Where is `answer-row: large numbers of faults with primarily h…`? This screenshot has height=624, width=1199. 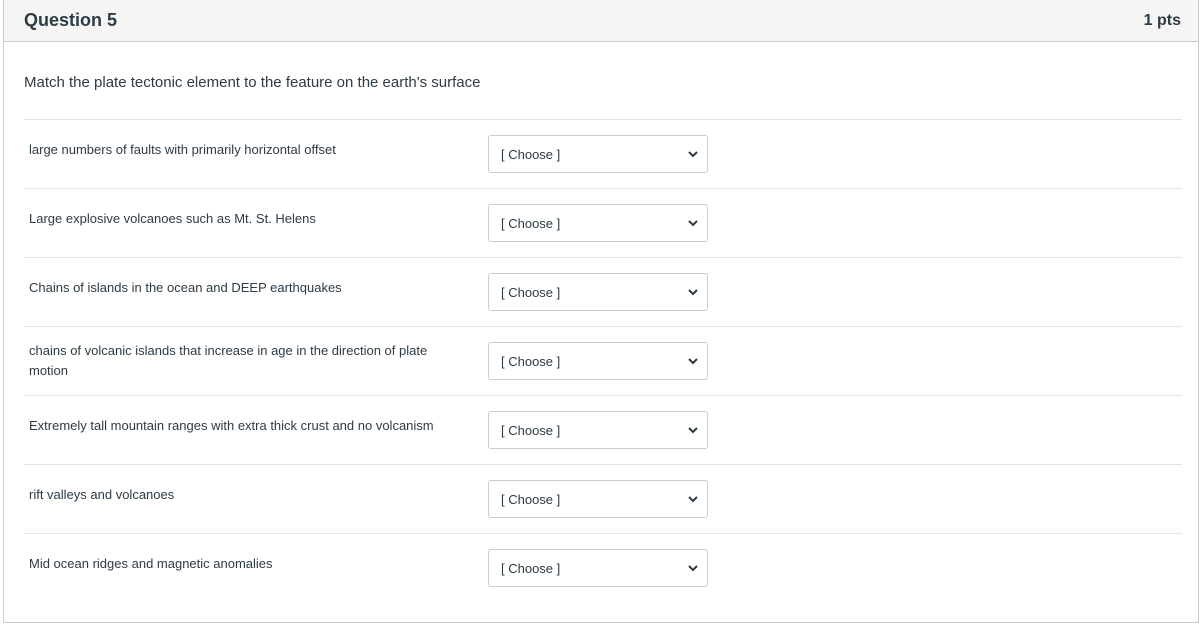
answer-row: large numbers of faults with primarily h… is located at coordinates (603, 153).